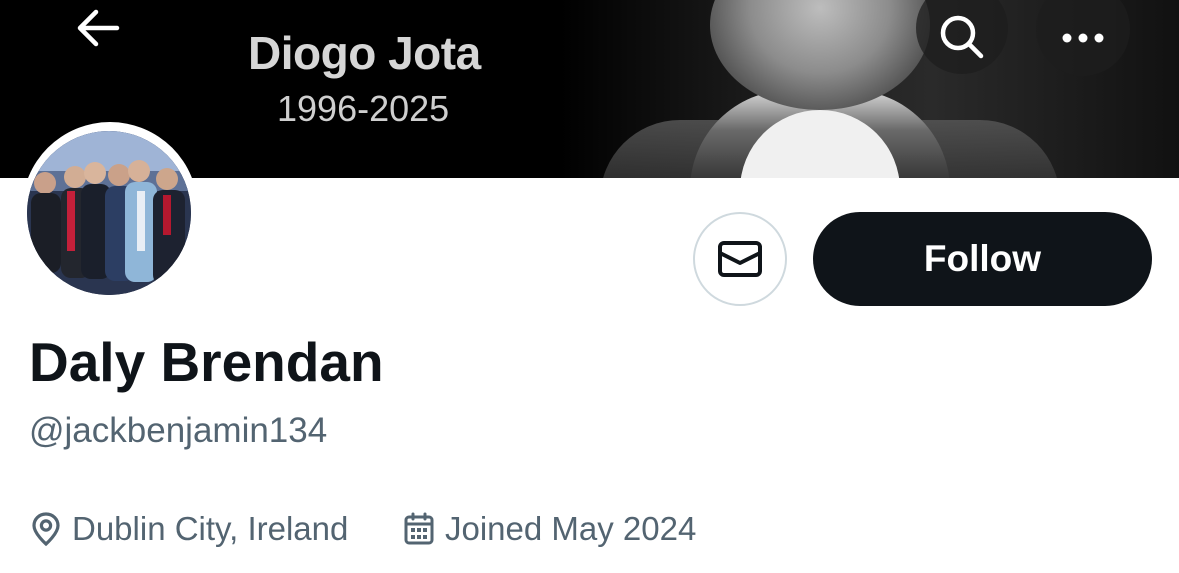 This screenshot has height=573, width=1179. I want to click on message-button, so click(740, 259).